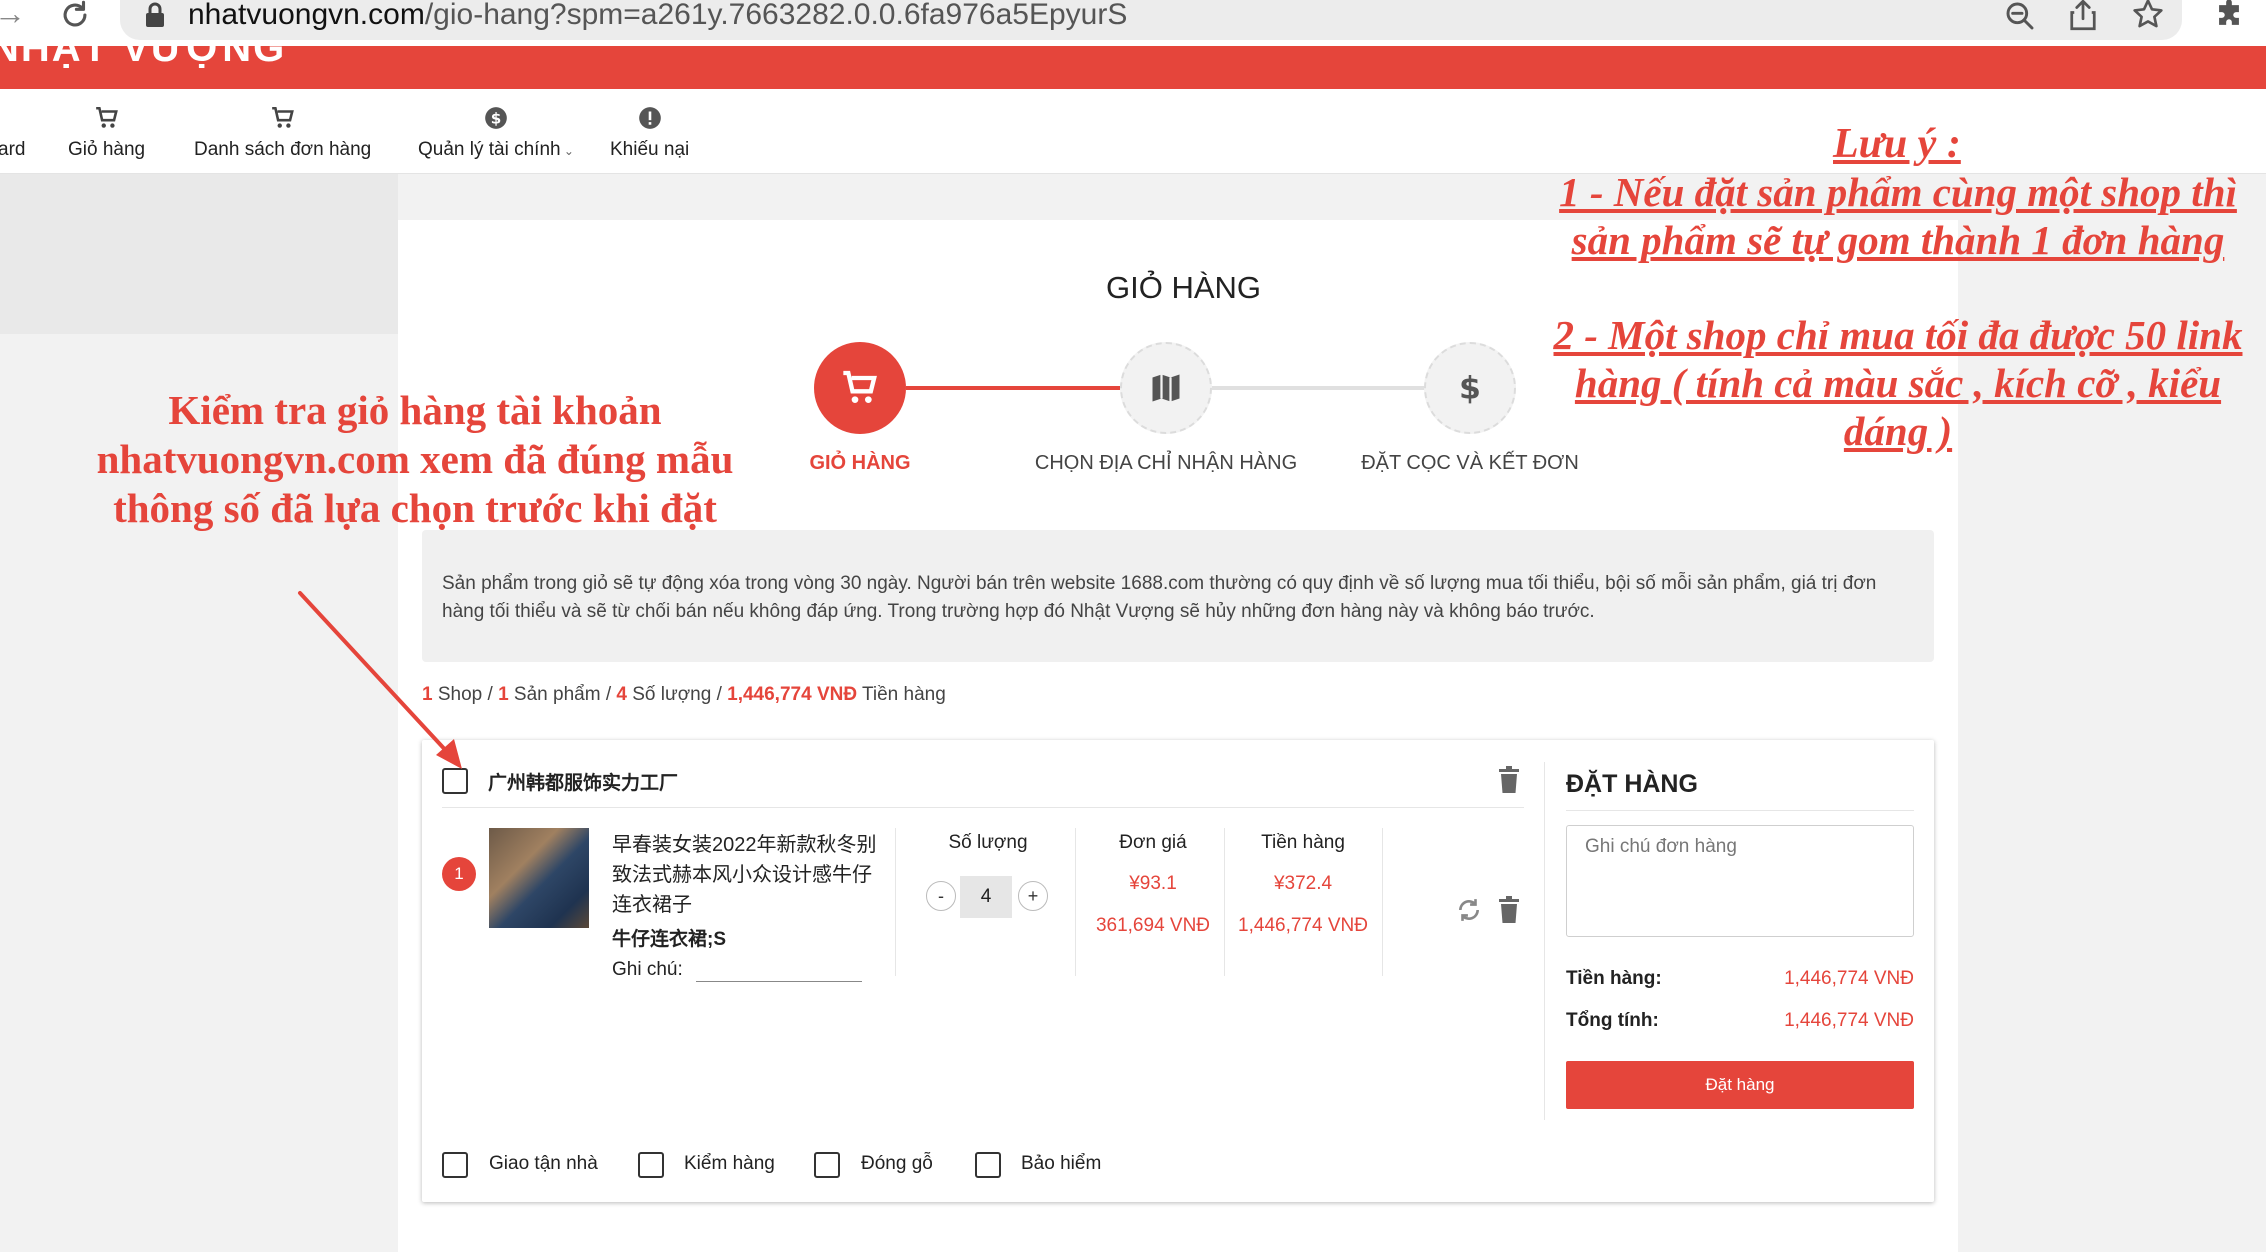  I want to click on lock-icon, so click(155, 17).